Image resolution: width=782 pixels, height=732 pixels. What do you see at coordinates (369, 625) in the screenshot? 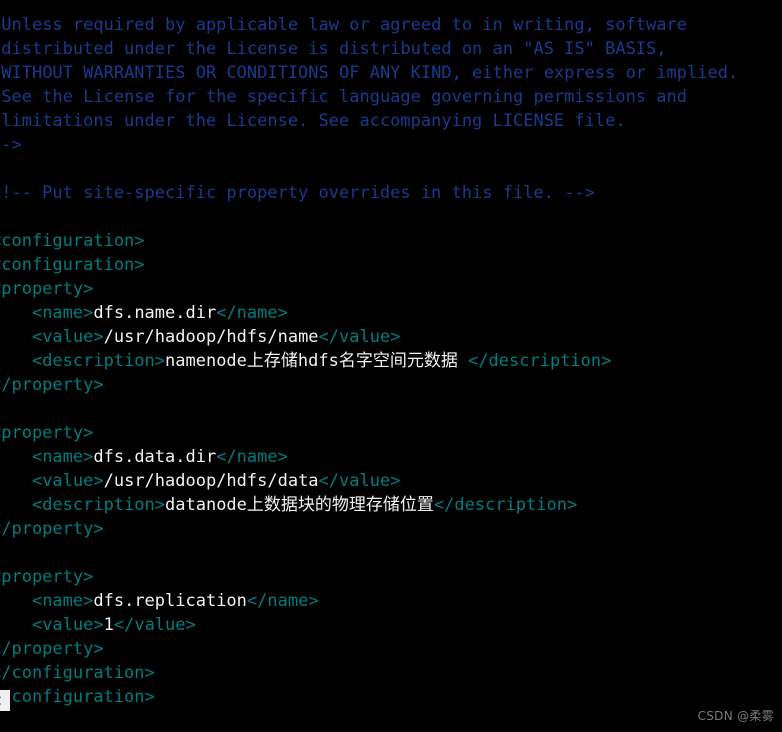
I see `code-line: <value>1</value>` at bounding box center [369, 625].